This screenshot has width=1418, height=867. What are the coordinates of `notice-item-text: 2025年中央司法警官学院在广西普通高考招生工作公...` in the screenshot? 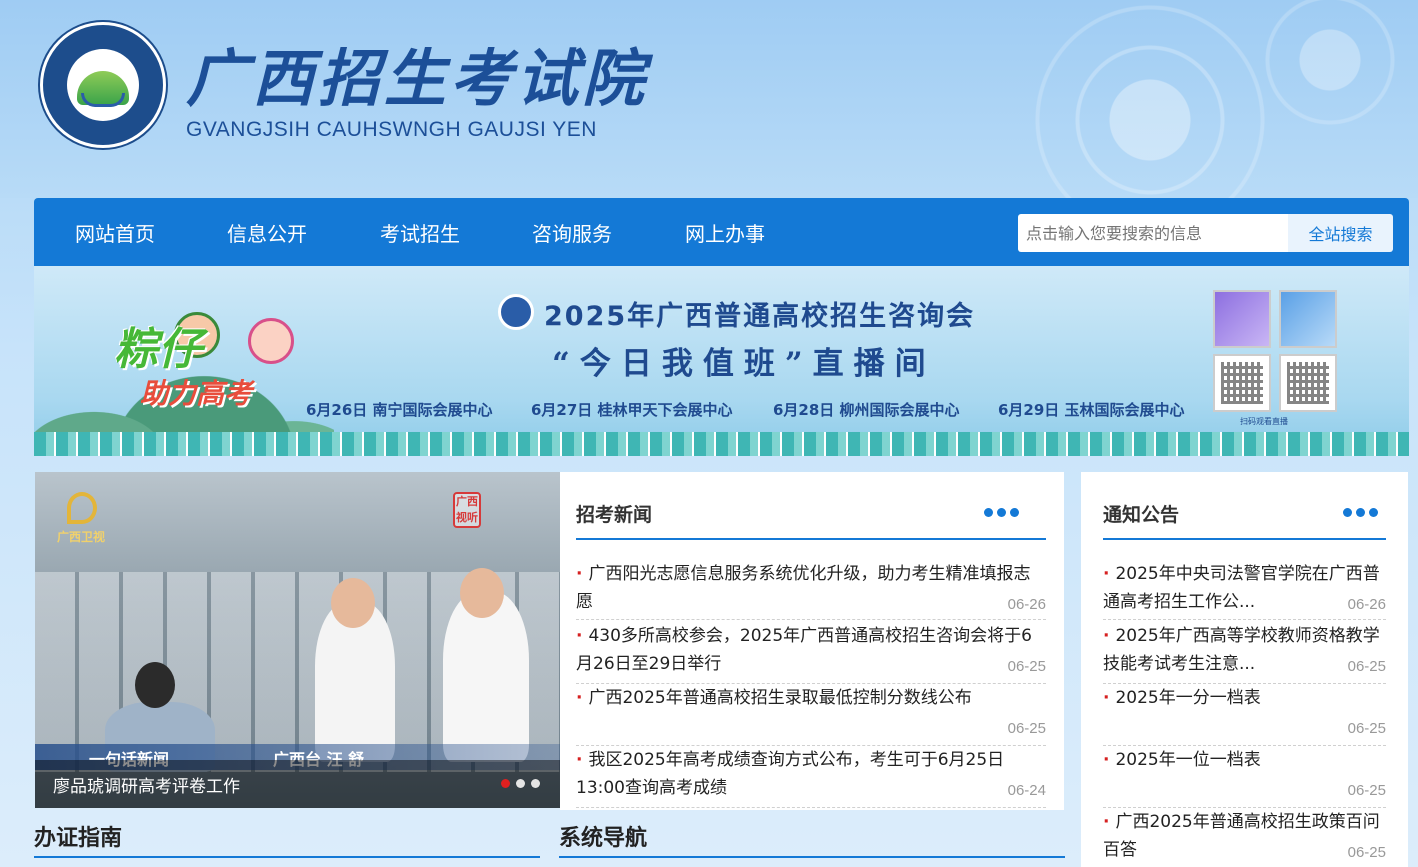 It's located at (1244, 588).